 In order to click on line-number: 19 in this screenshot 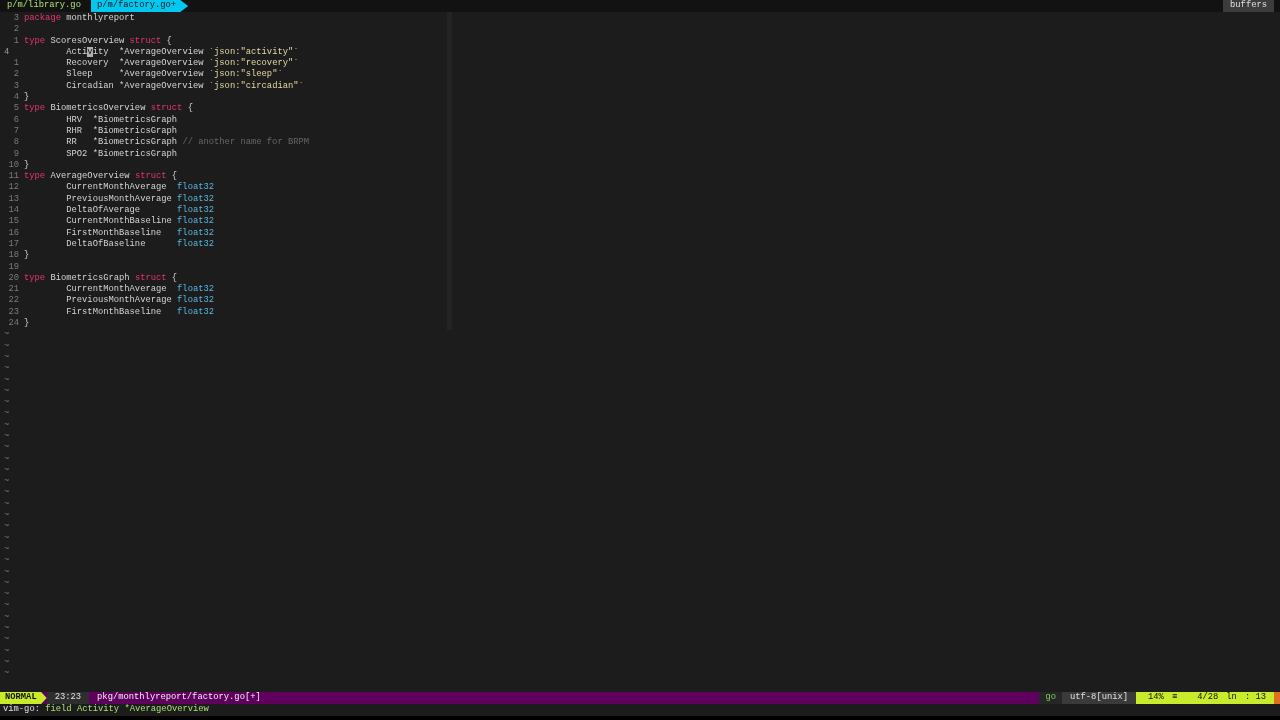, I will do `click(13, 267)`.